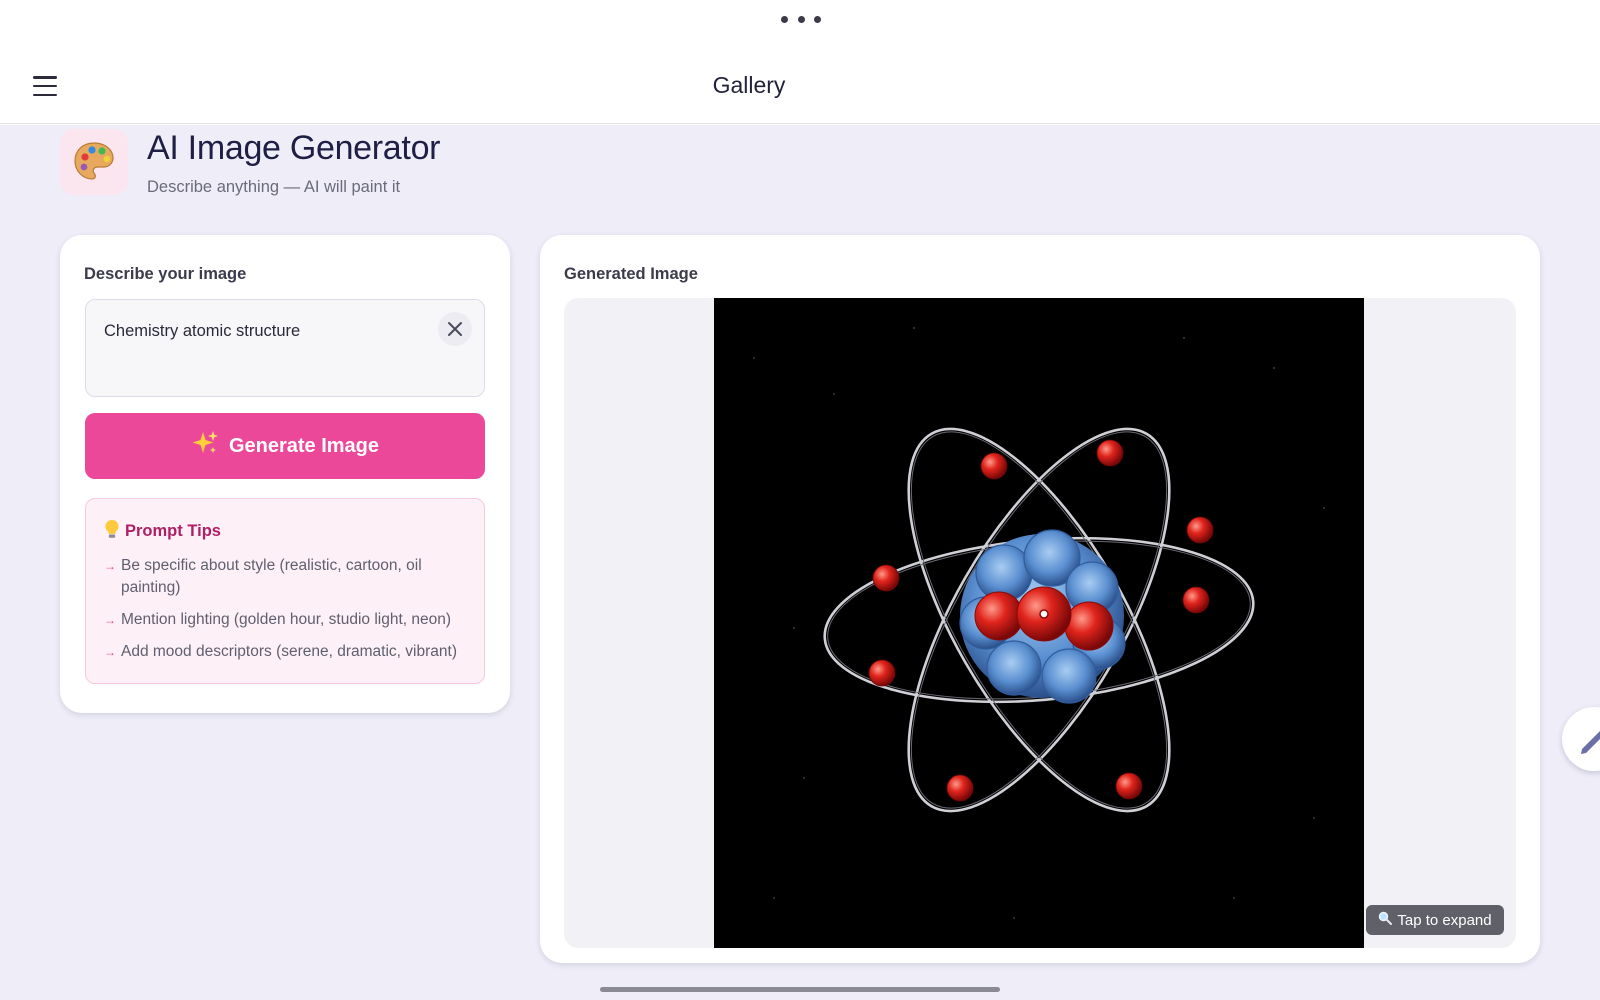 This screenshot has height=1000, width=1600. Describe the element at coordinates (274, 187) in the screenshot. I see `page-subtitle: Describe anything — AI will paint it` at that location.